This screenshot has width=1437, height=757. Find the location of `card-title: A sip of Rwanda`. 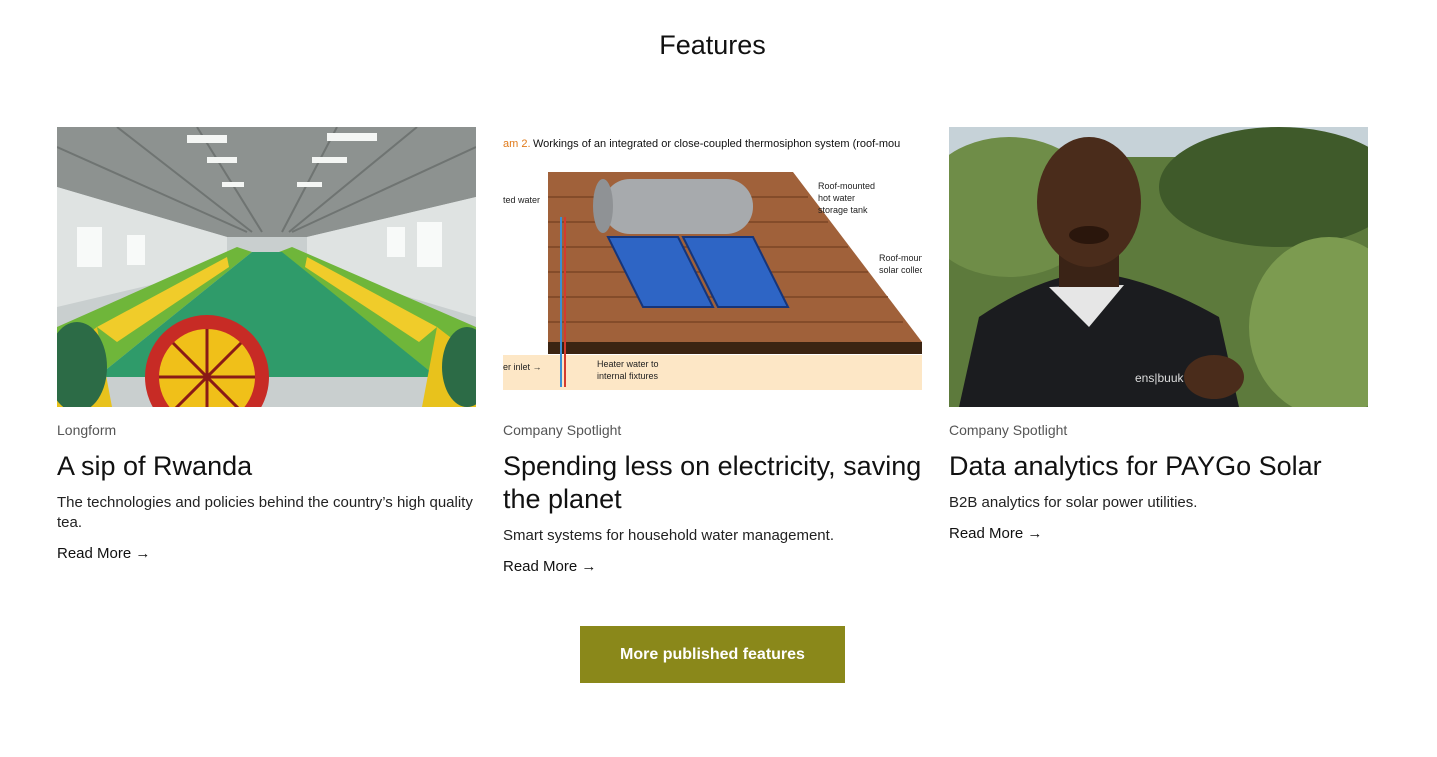

card-title: A sip of Rwanda is located at coordinates (266, 466).